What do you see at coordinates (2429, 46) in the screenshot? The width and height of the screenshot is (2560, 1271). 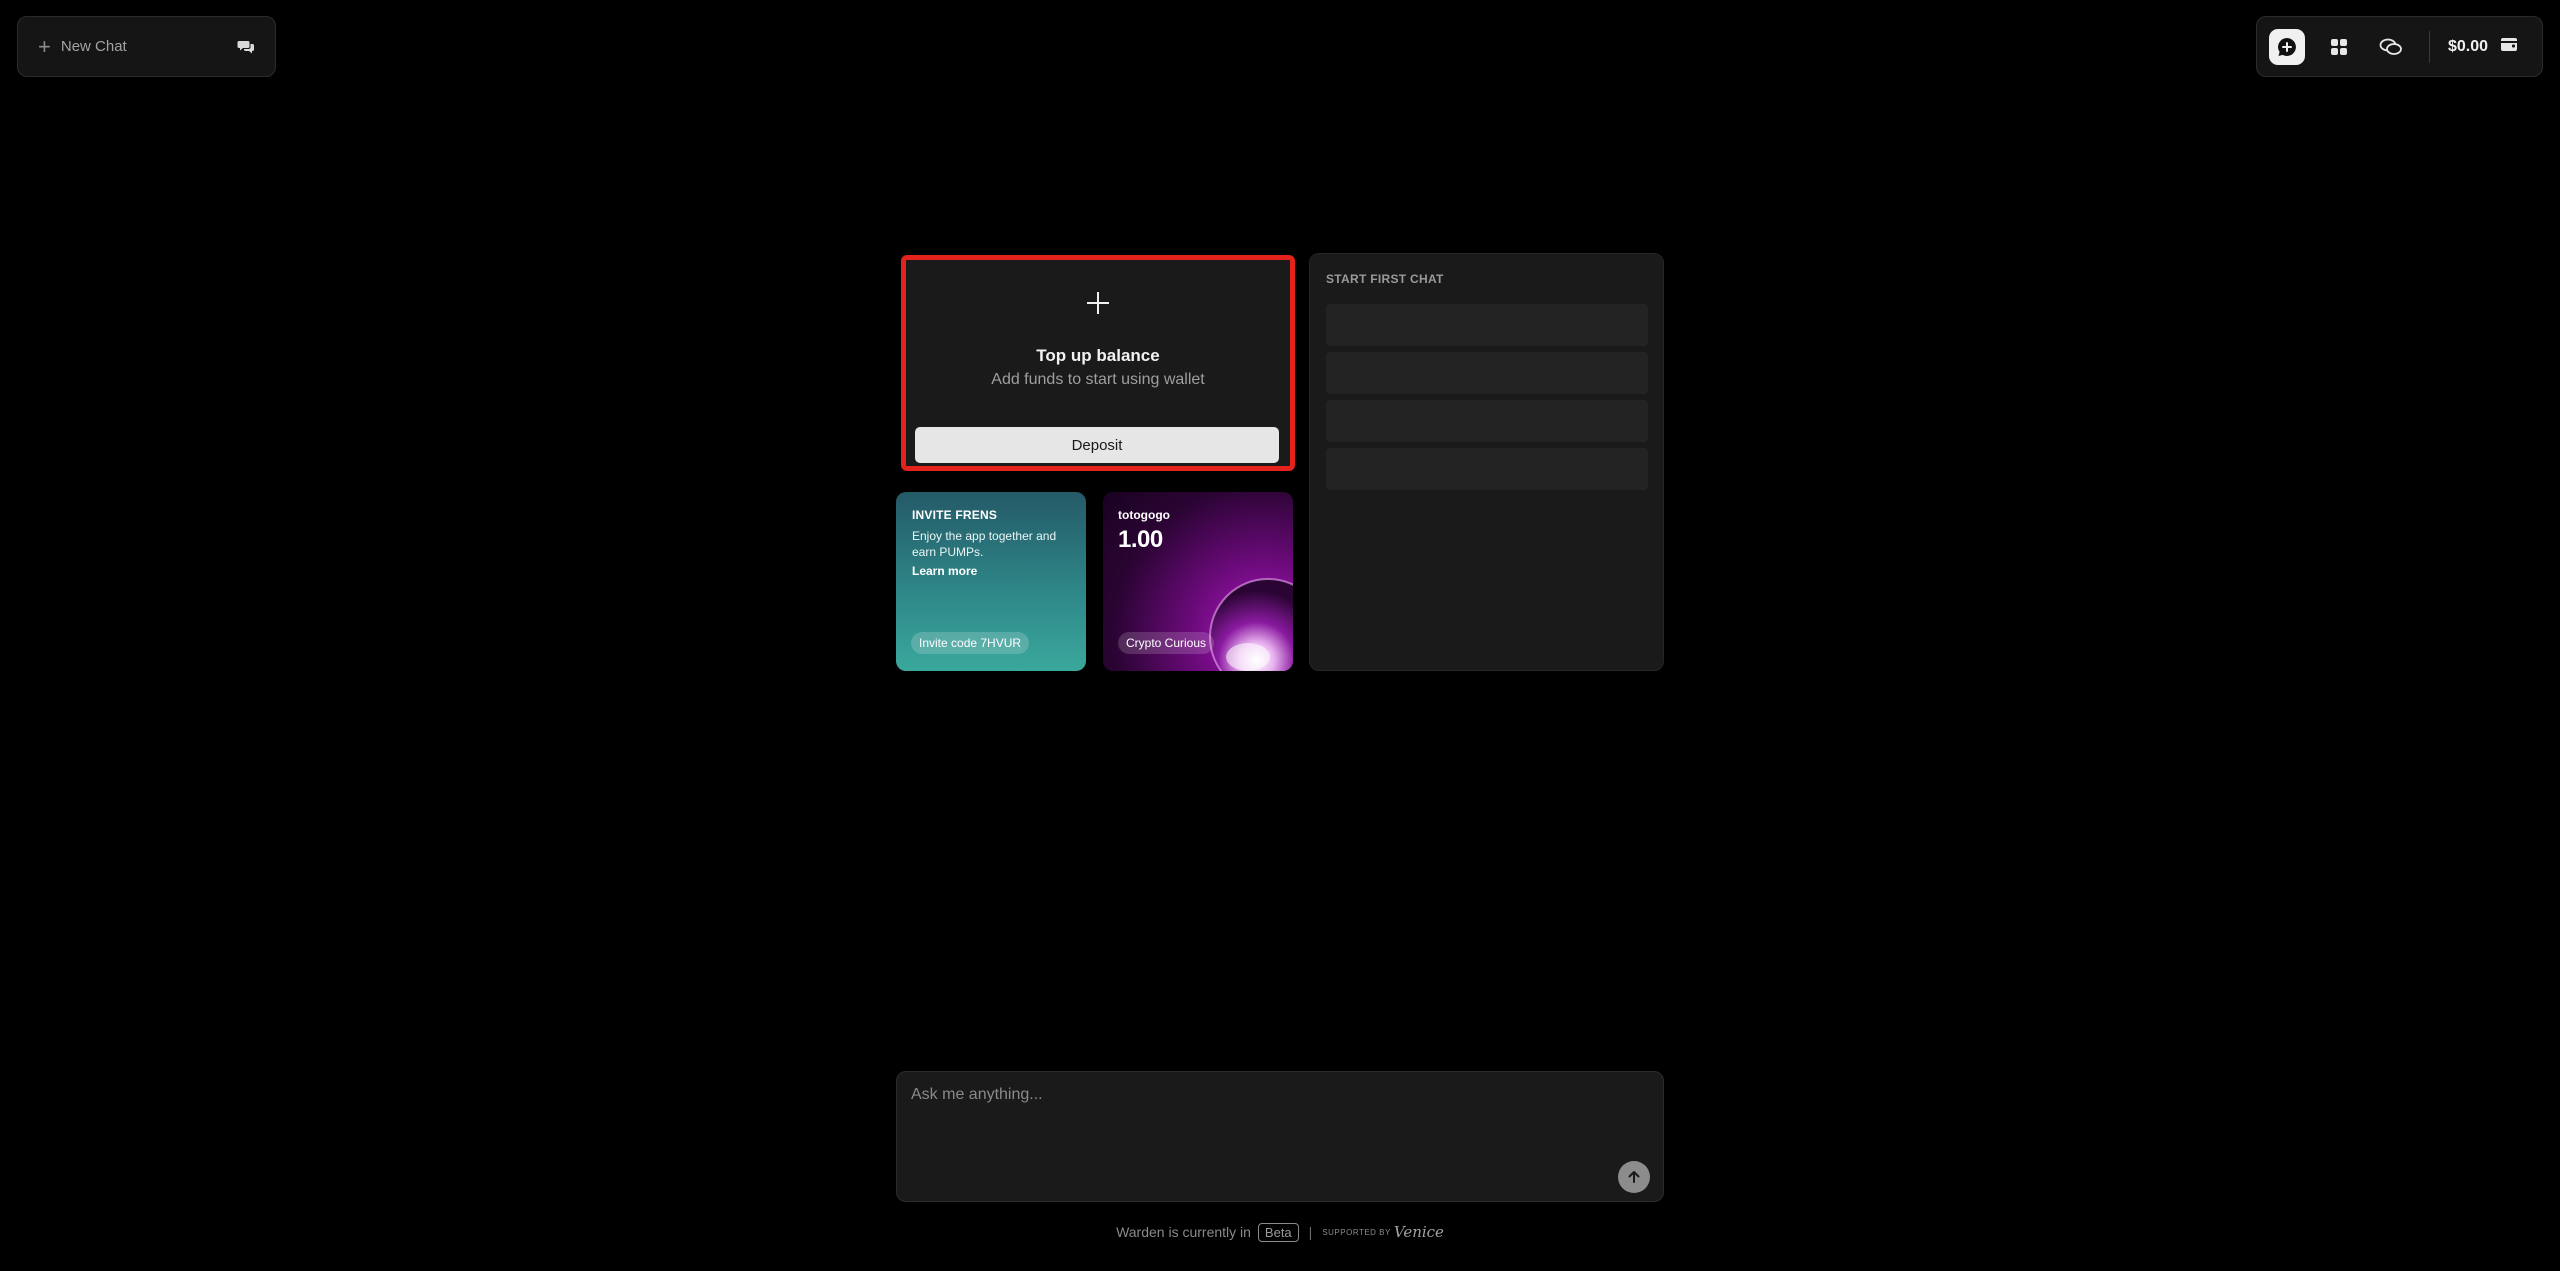 I see `toolbar-divider` at bounding box center [2429, 46].